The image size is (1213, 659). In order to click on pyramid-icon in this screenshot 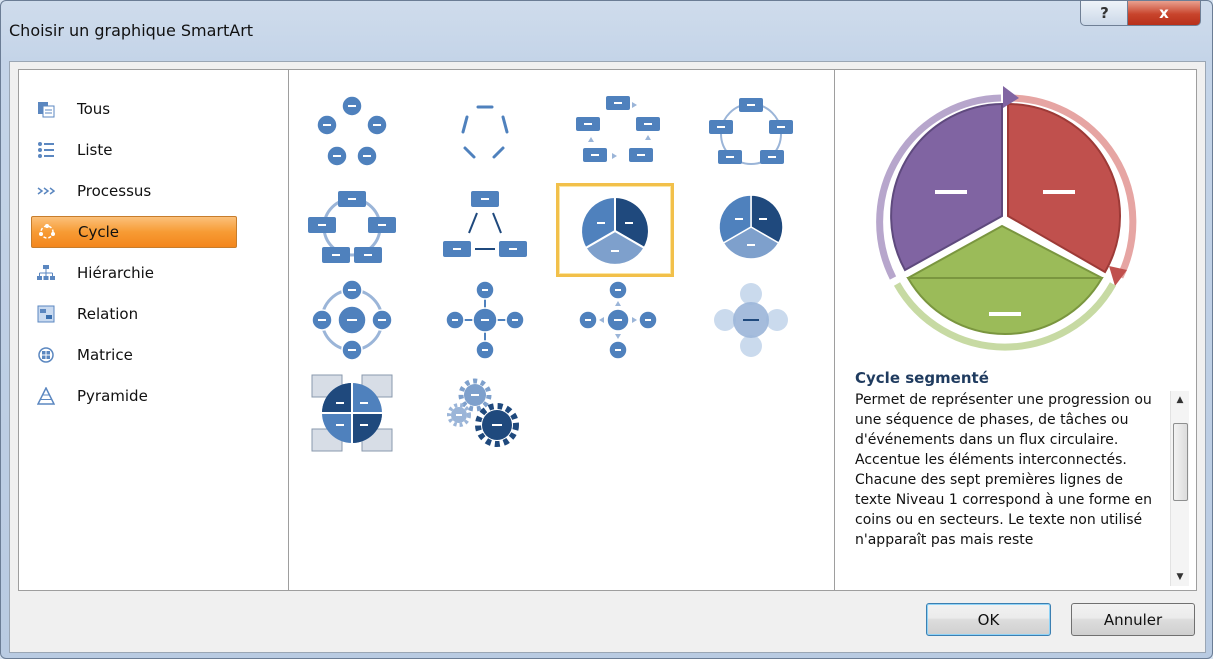, I will do `click(46, 396)`.